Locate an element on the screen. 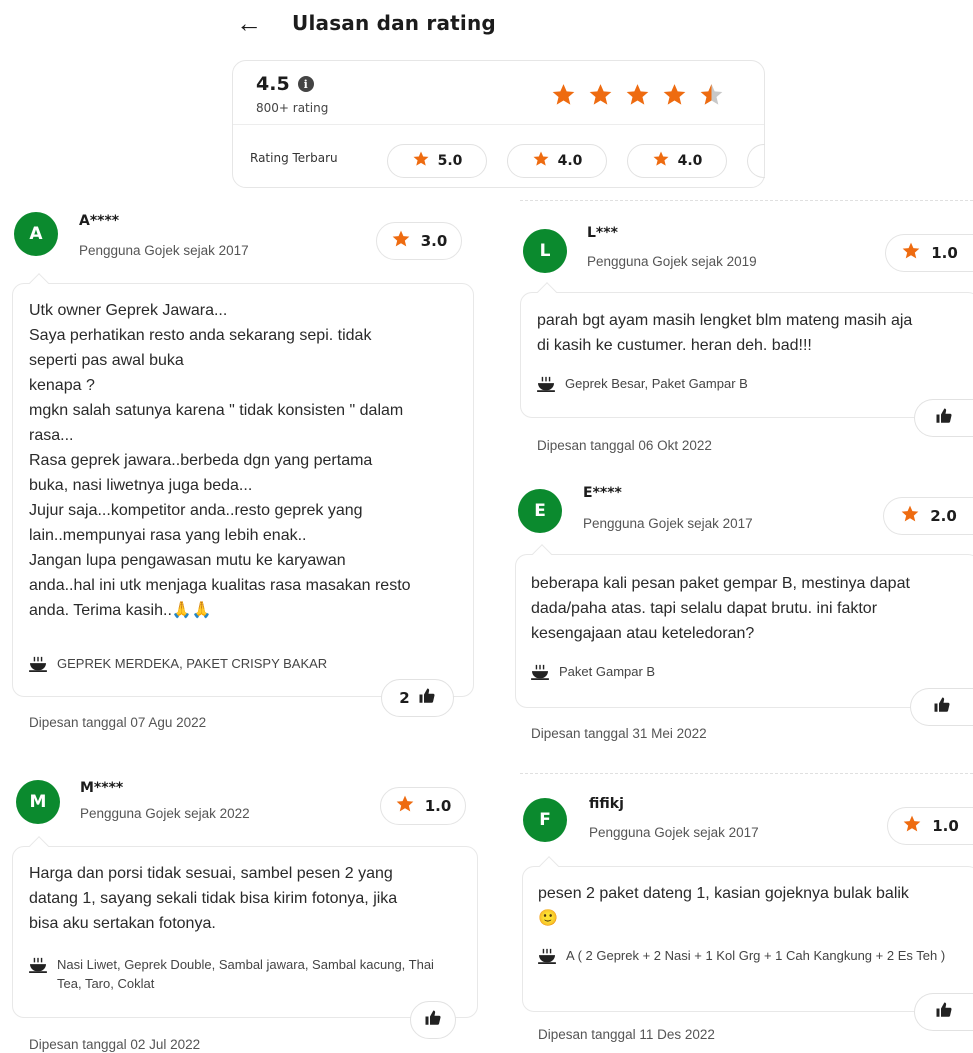 The height and width of the screenshot is (1053, 973). ordered-menu: GEPREK MERDEKA, PAKET CRISPY BAKAR is located at coordinates (244, 663).